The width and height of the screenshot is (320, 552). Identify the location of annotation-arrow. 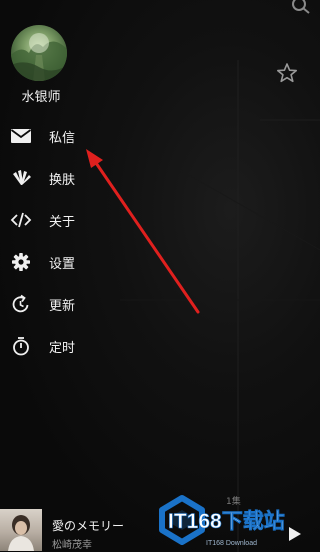
(143, 231).